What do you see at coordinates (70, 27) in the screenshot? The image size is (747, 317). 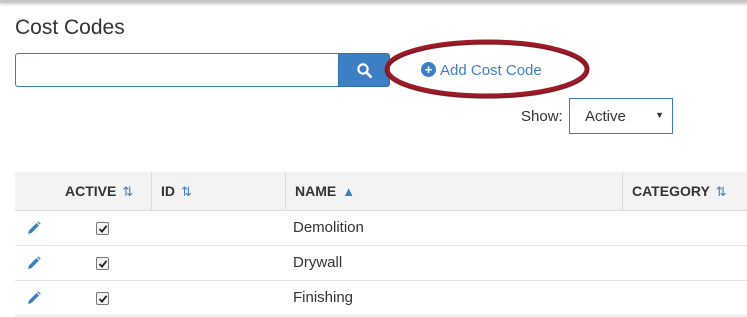 I see `page-title: Cost Codes` at bounding box center [70, 27].